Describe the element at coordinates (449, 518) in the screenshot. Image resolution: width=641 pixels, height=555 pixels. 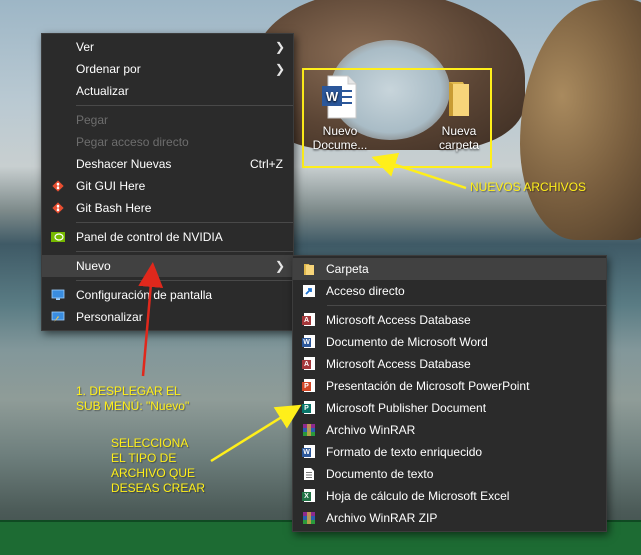
I see `submenu-item-winrar-zip: Archivo WinRAR ZIP` at that location.